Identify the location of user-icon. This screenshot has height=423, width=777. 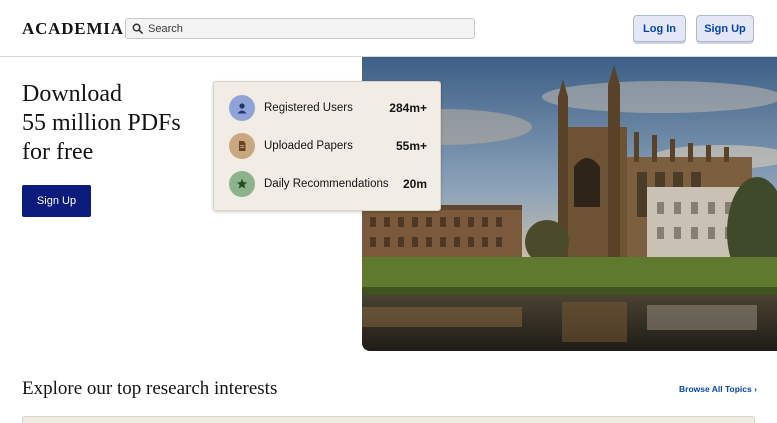
(242, 108).